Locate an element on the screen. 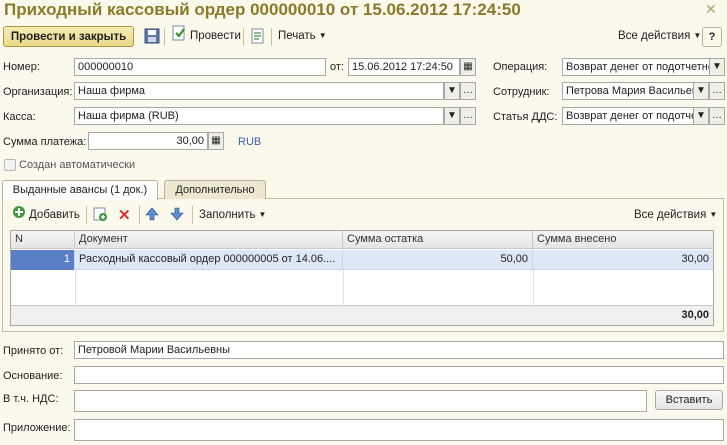 This screenshot has height=445, width=727. help-icon: ? is located at coordinates (712, 37).